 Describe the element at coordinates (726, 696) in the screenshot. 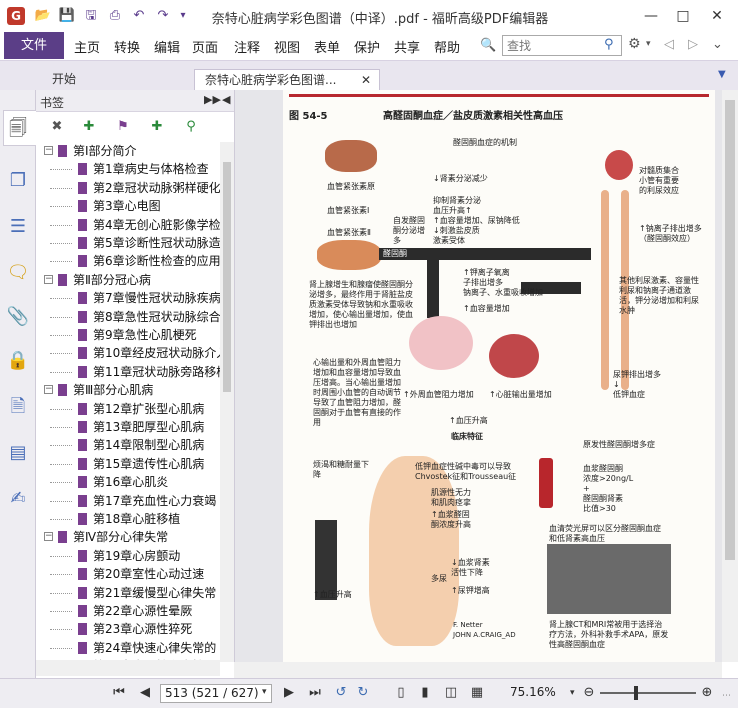

I see `resize-grip-icon: ⋯` at that location.